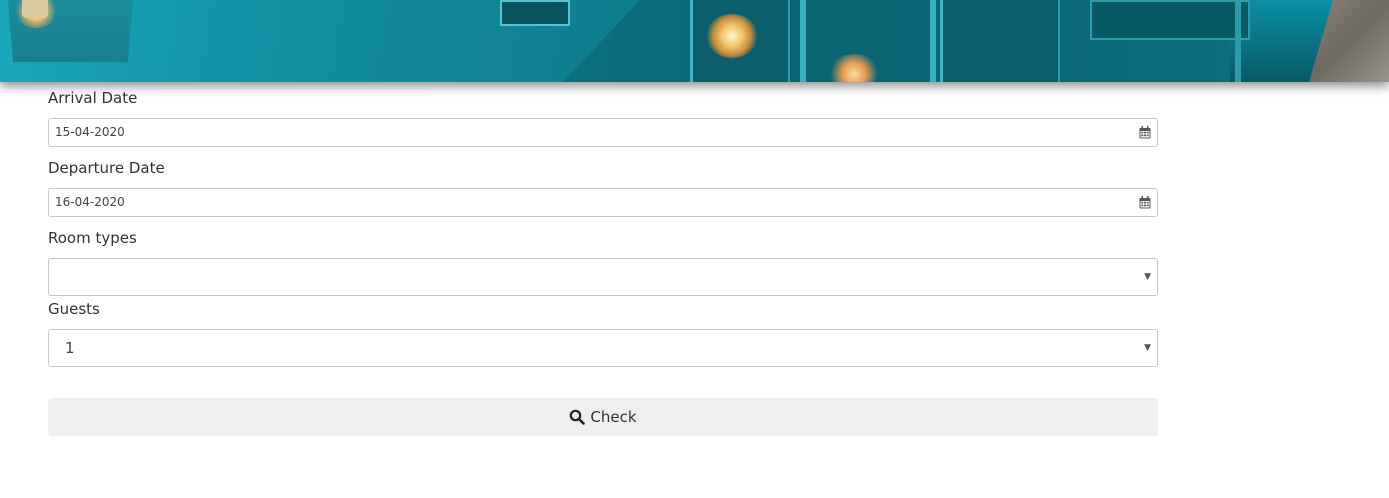  I want to click on guests-select: 1 ▼, so click(603, 348).